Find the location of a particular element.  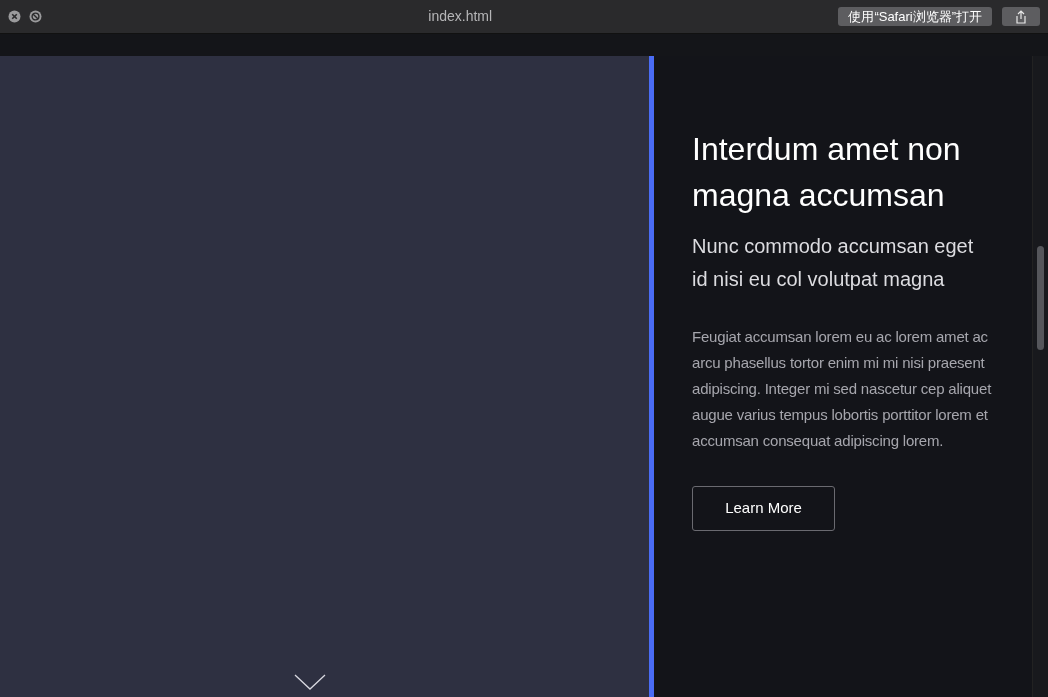

close-icon is located at coordinates (14, 16).